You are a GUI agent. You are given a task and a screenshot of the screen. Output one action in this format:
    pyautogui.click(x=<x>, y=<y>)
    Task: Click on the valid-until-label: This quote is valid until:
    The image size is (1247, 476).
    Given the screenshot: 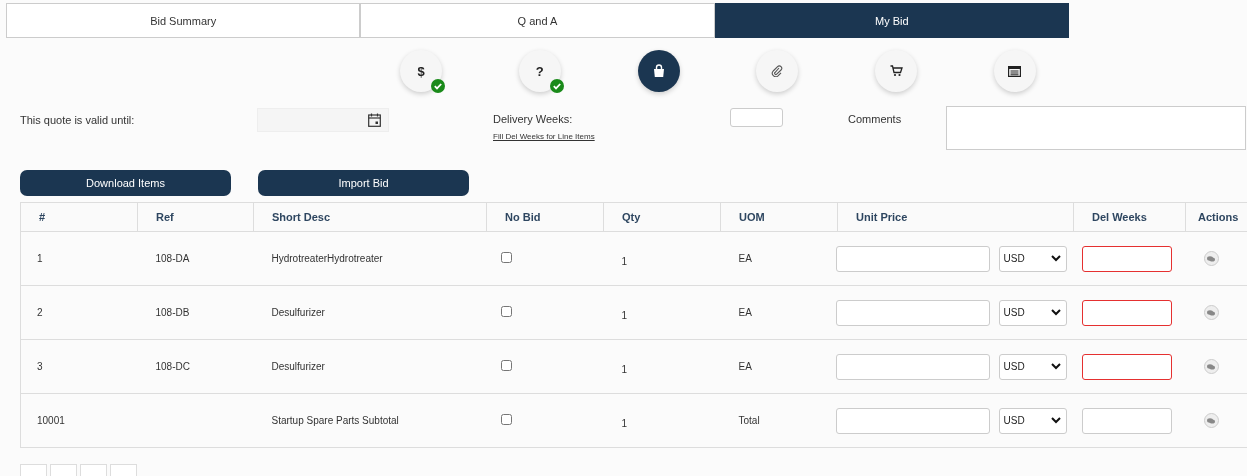 What is the action you would take?
    pyautogui.click(x=78, y=120)
    